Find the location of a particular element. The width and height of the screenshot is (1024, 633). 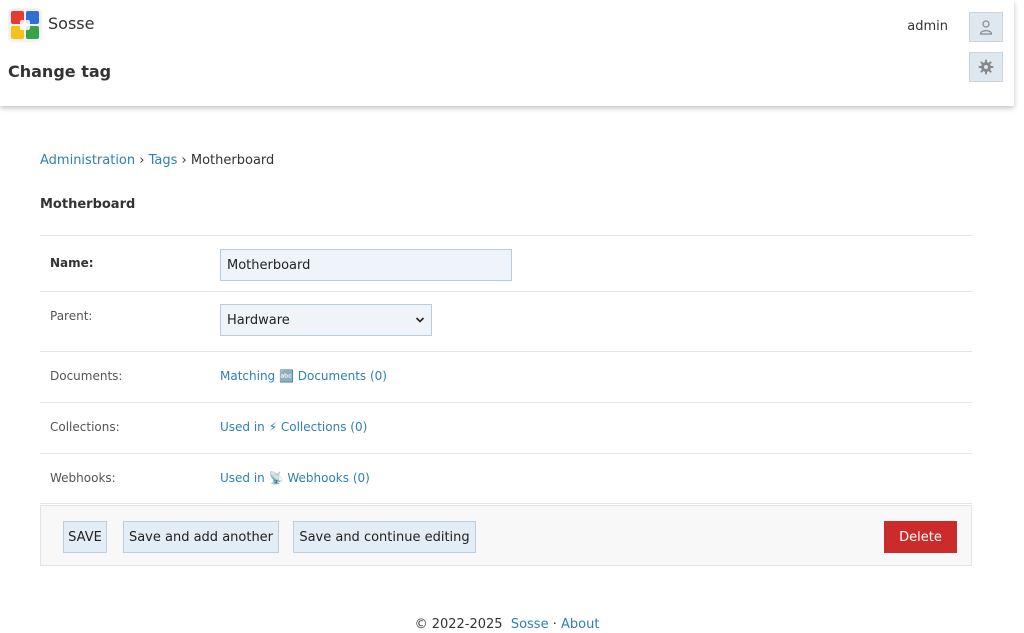

settings-button is located at coordinates (986, 67).